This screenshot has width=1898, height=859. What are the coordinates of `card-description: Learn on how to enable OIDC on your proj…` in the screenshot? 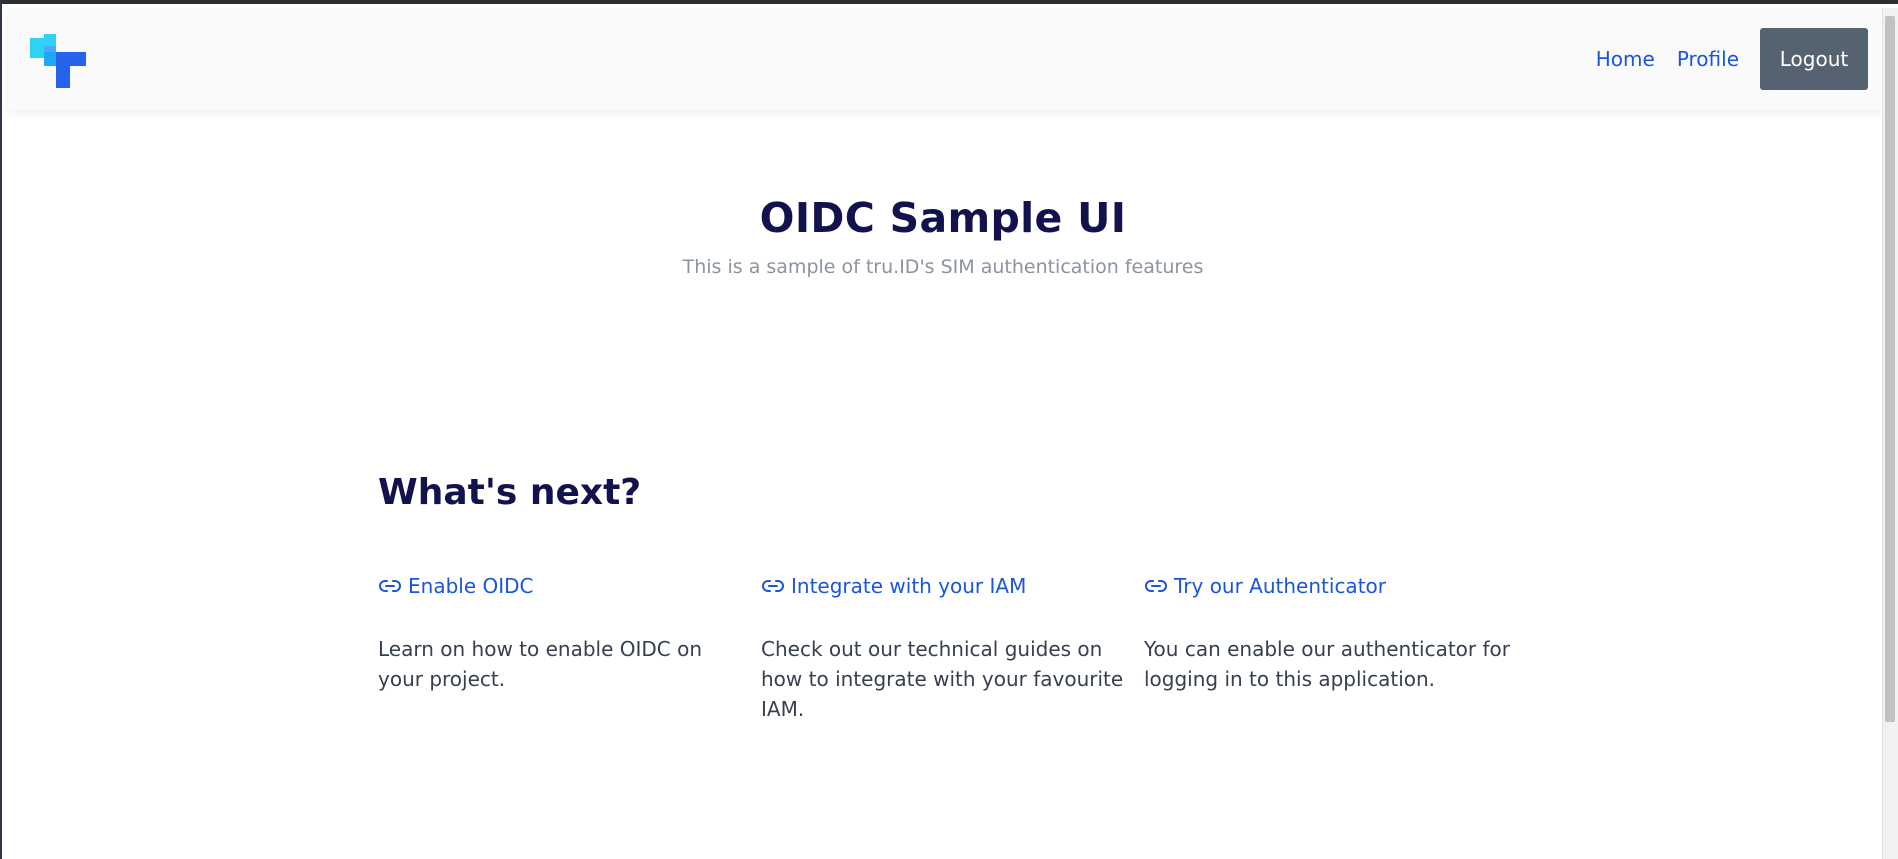 It's located at (540, 664).